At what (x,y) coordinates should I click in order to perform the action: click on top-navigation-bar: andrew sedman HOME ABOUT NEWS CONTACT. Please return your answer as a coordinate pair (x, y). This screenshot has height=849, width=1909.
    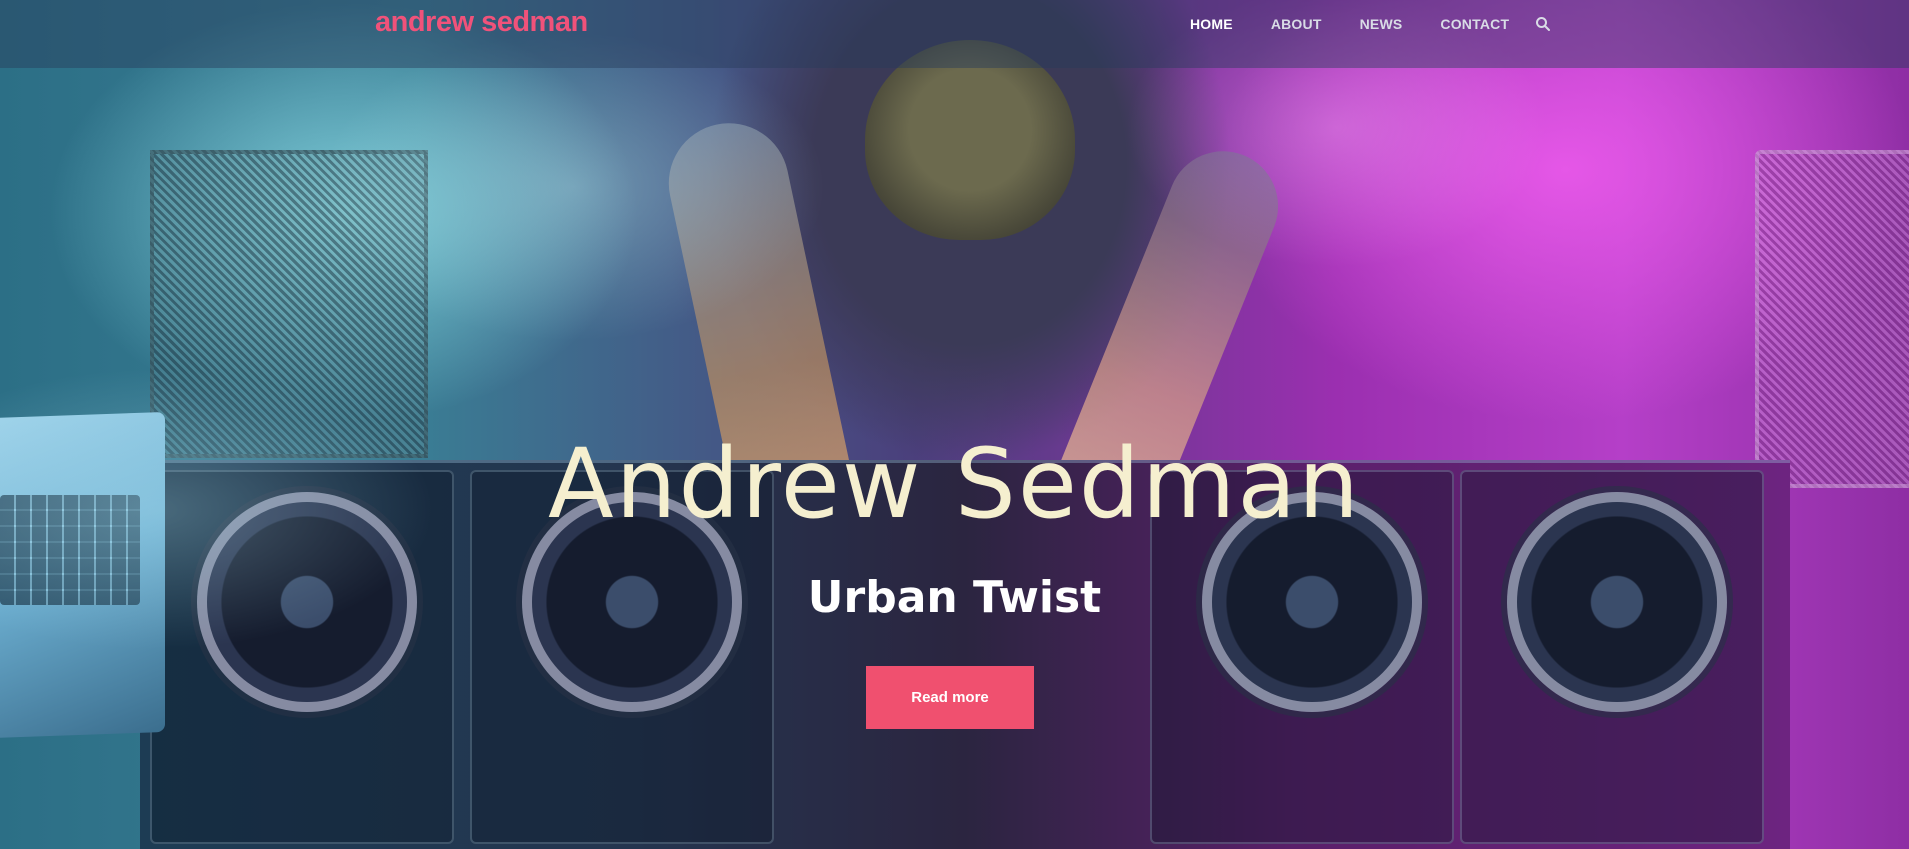
    Looking at the image, I should click on (954, 34).